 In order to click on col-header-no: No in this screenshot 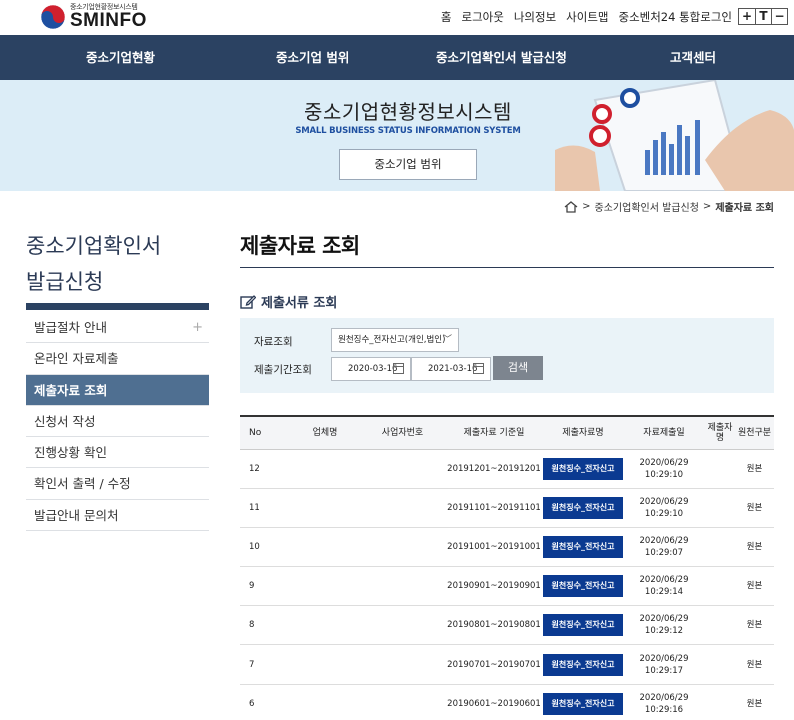, I will do `click(265, 432)`.